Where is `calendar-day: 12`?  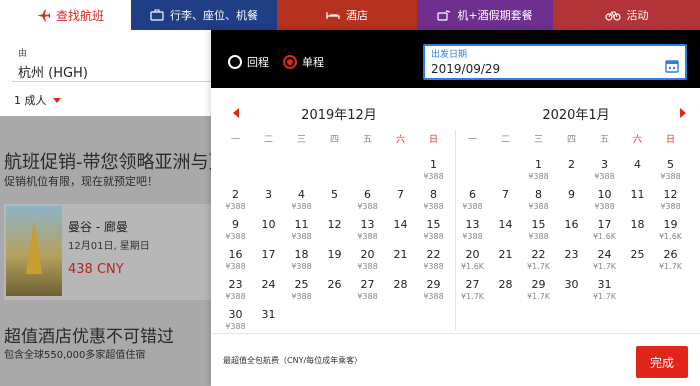
calendar-day: 12 is located at coordinates (334, 233).